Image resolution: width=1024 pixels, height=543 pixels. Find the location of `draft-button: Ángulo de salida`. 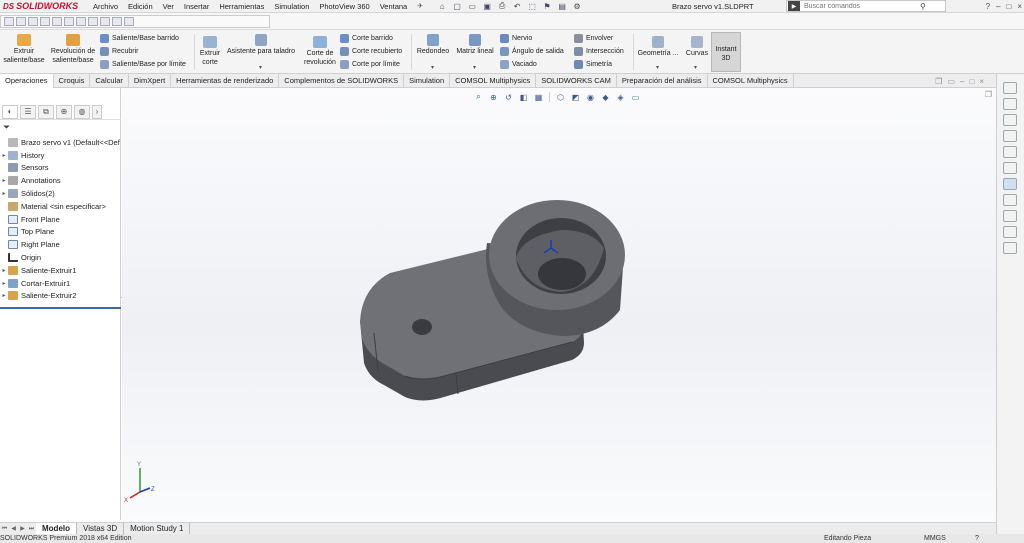

draft-button: Ángulo de salida is located at coordinates (532, 51).